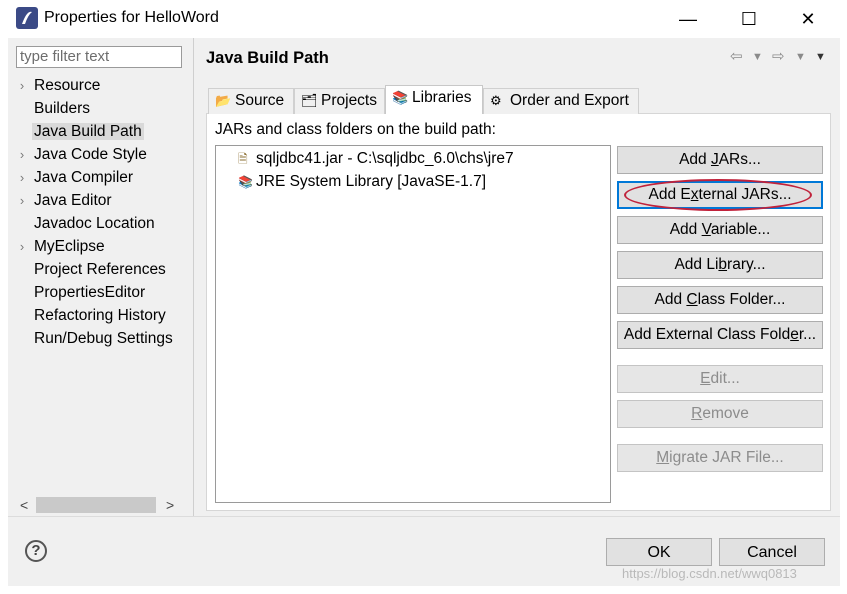 Image resolution: width=847 pixels, height=594 pixels. I want to click on forward-arrow-icon: ⇨, so click(778, 56).